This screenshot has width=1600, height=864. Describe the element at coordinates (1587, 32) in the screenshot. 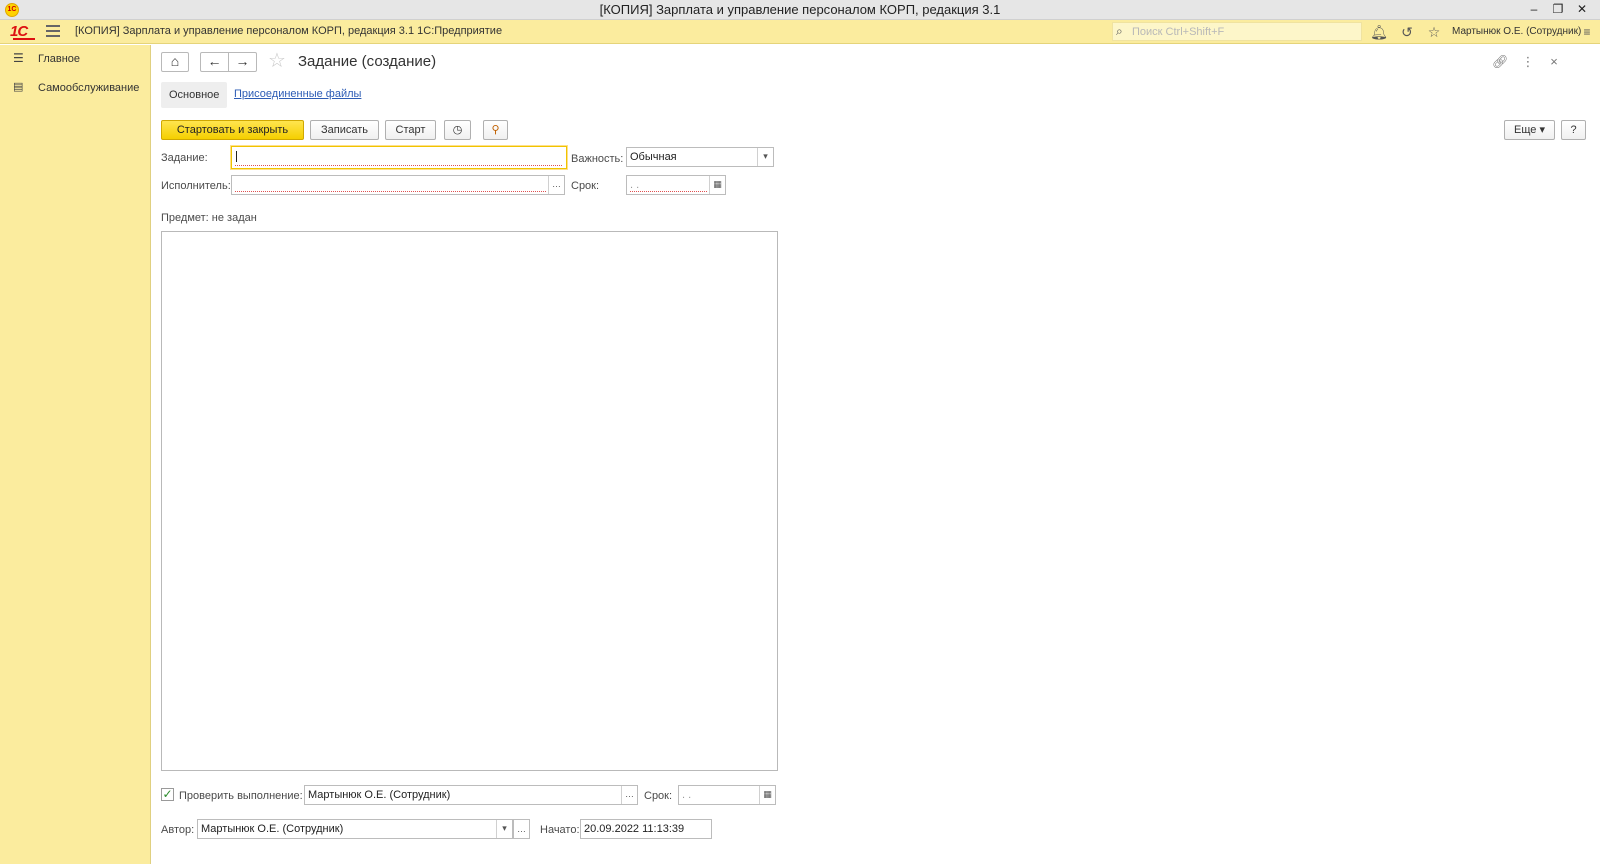

I see `settings-menu-icon: ≡` at that location.